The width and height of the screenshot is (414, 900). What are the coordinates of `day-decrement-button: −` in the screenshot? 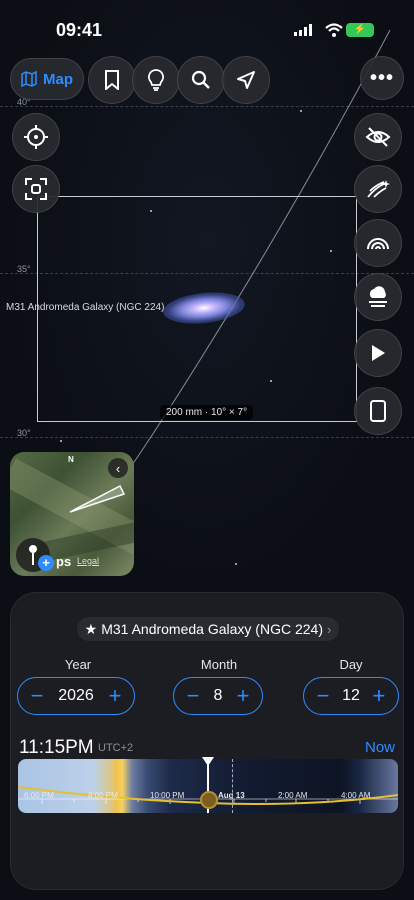 It's located at (323, 696).